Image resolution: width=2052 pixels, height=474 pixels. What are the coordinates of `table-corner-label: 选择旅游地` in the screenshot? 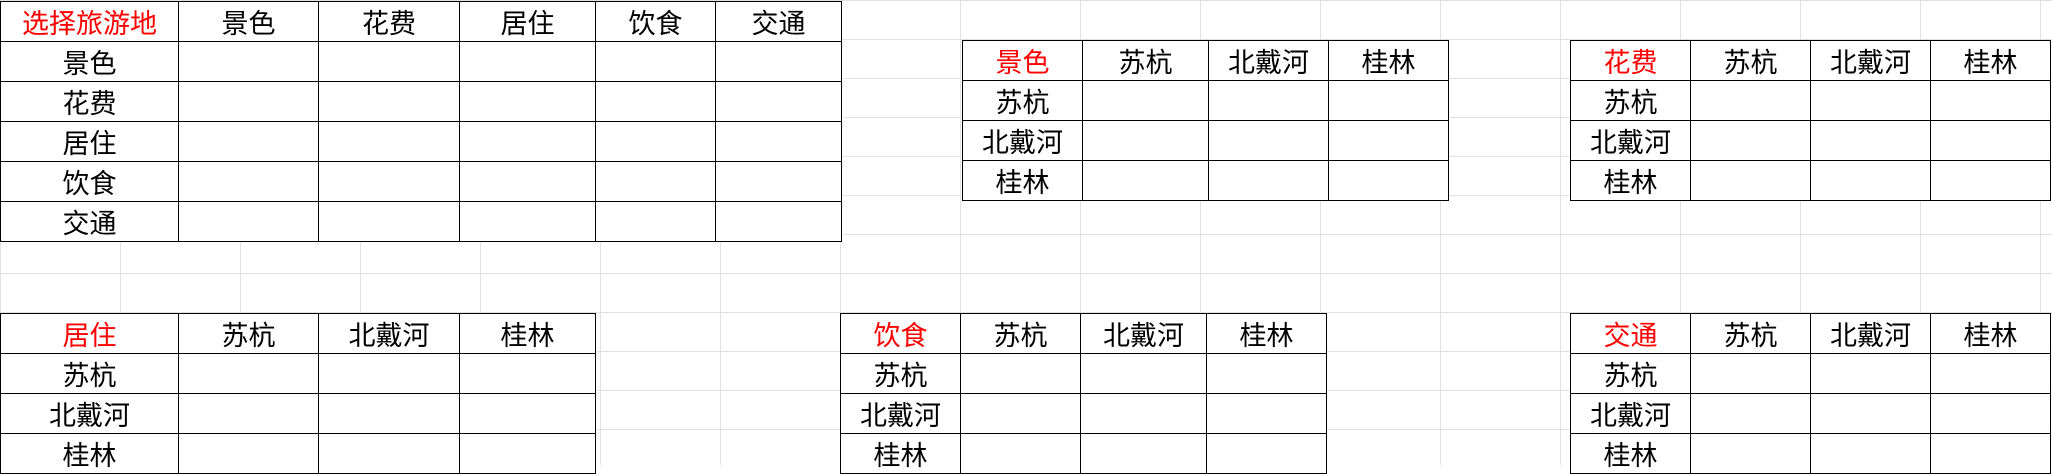 It's located at (89, 21).